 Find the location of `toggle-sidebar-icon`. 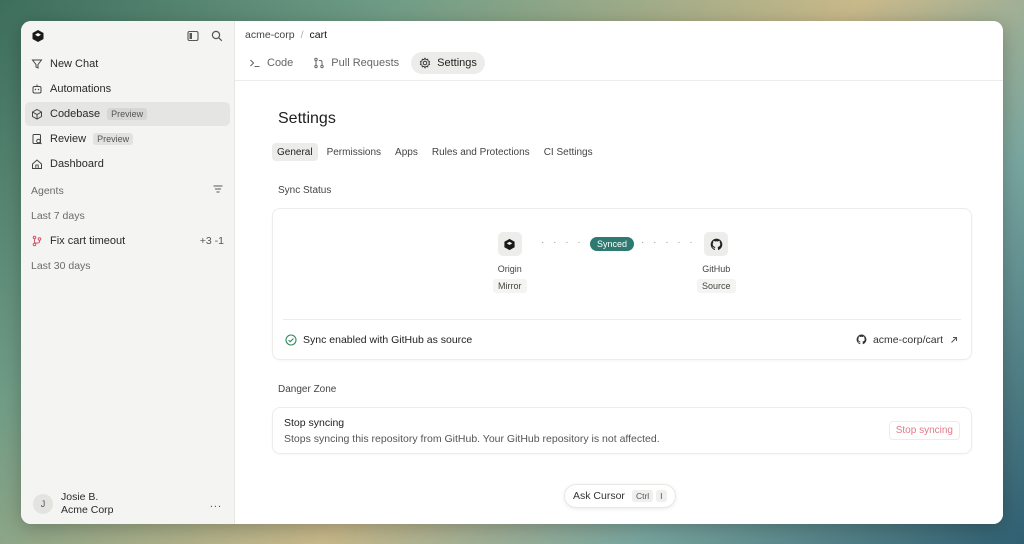

toggle-sidebar-icon is located at coordinates (193, 36).